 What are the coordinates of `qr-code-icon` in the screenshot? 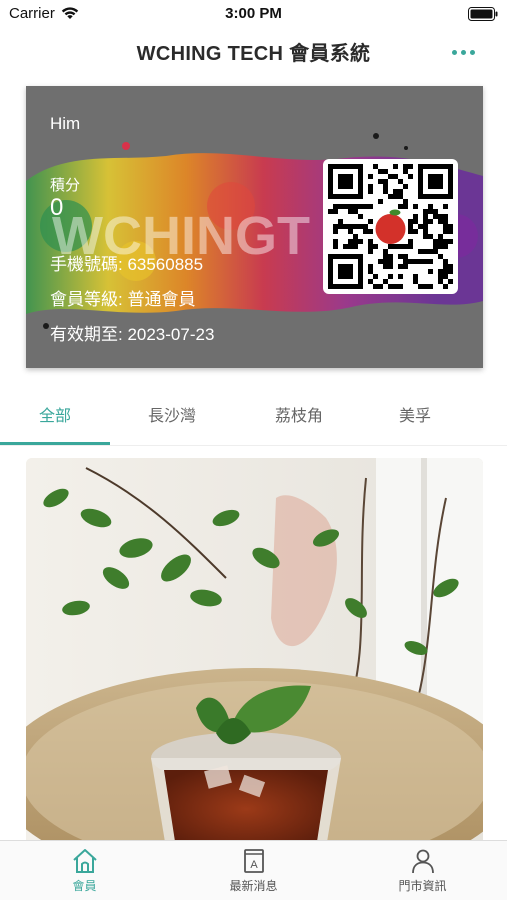 It's located at (390, 226).